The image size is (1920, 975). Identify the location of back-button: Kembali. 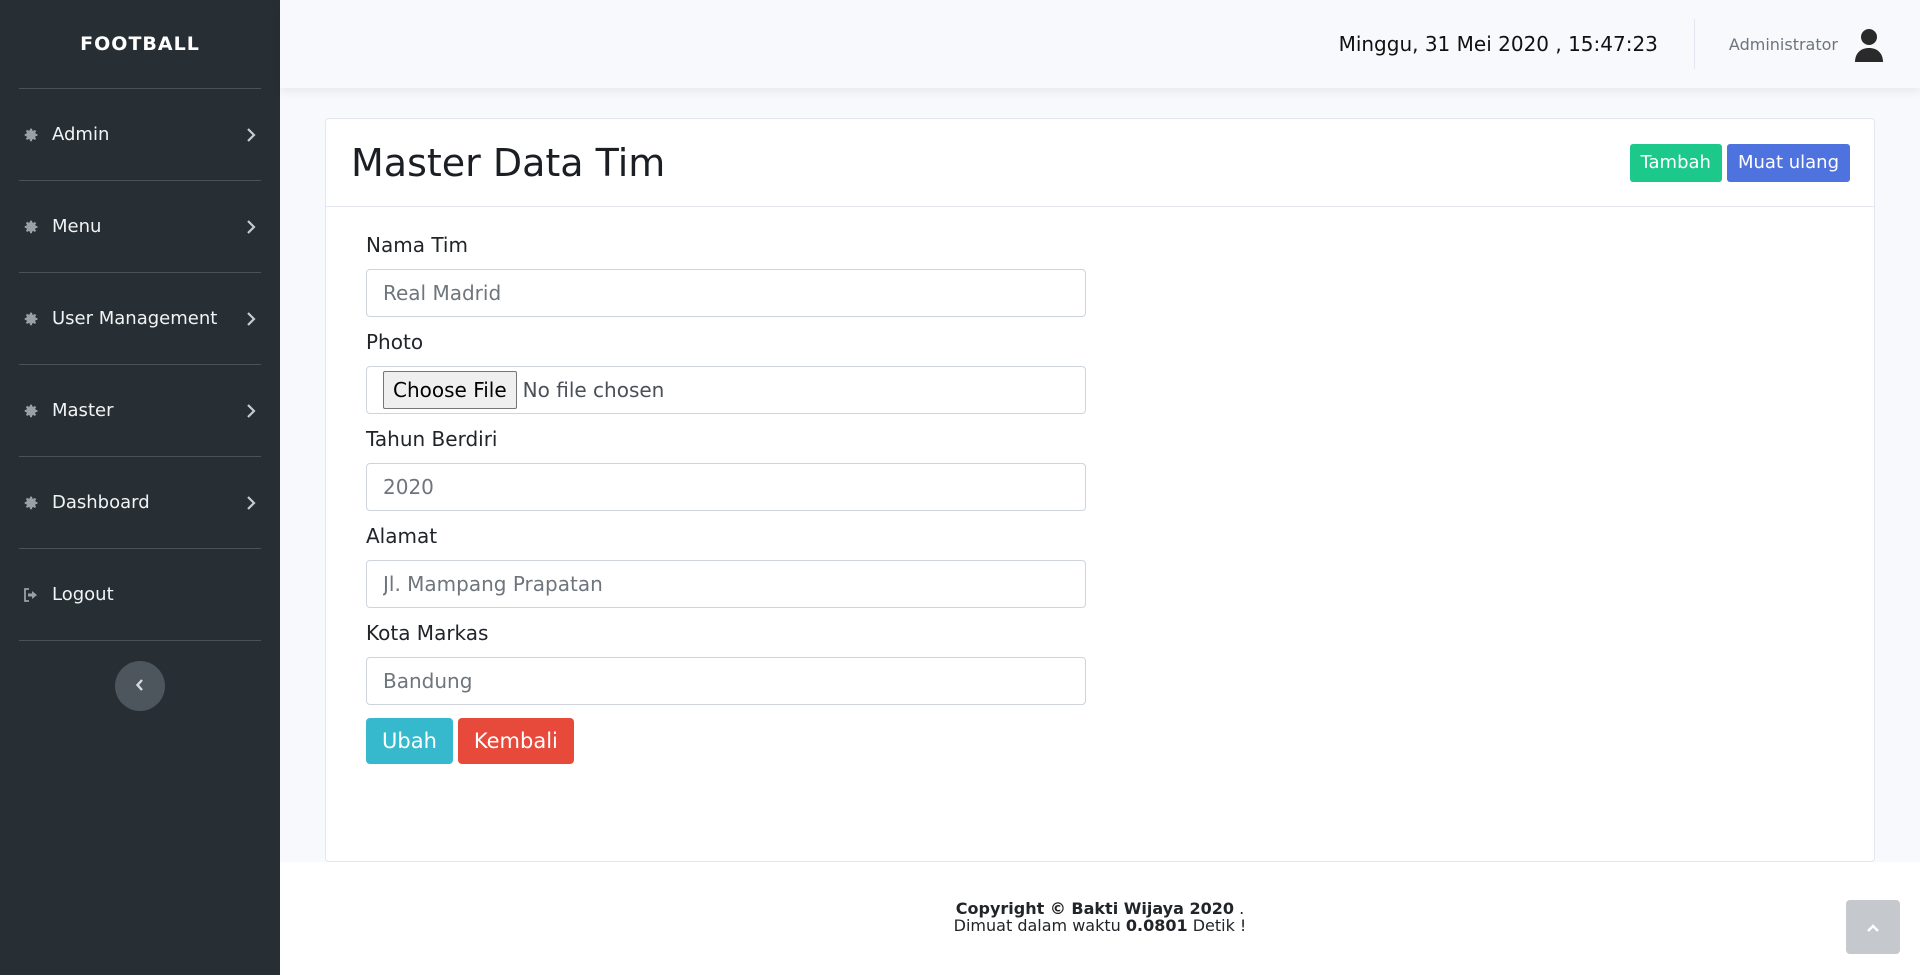
(515, 741).